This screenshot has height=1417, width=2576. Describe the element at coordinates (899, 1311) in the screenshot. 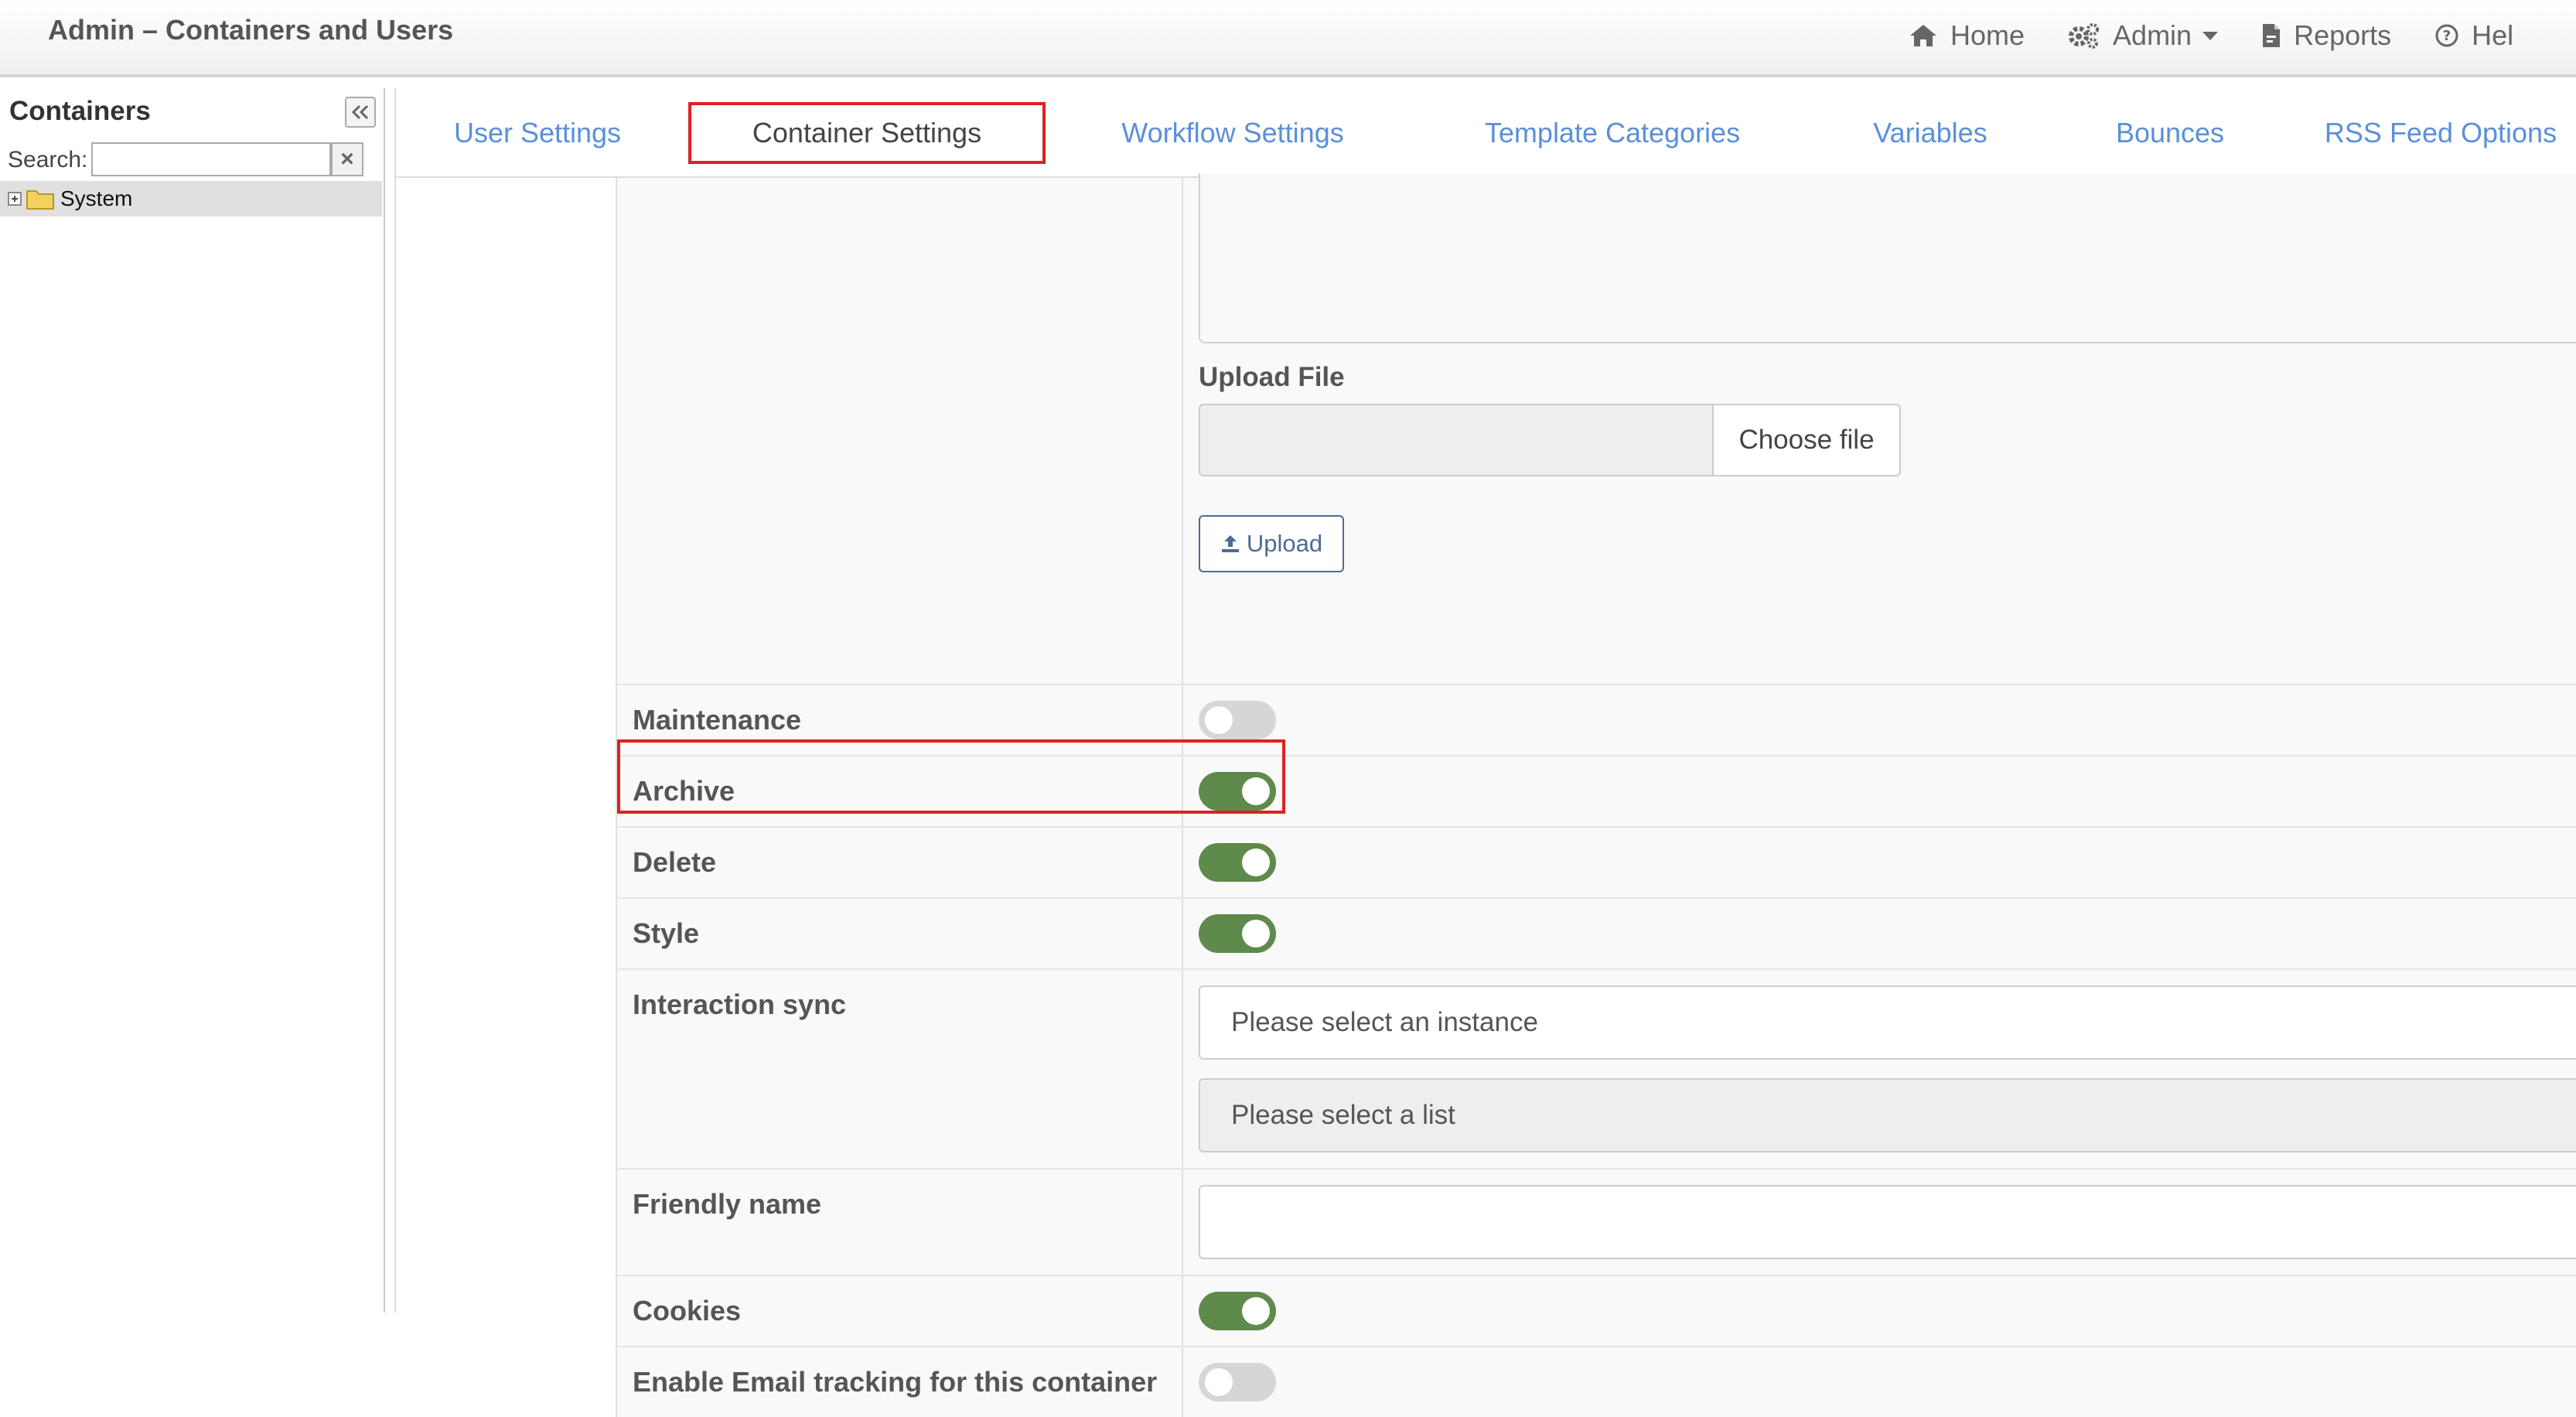

I see `cookies-label-cell: Cookies` at that location.